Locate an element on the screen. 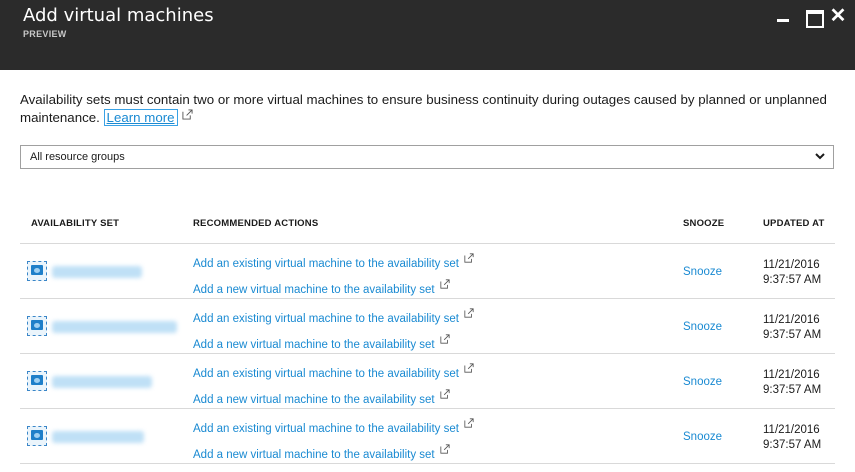 The image size is (855, 472). header-recommended-actions: RECOMMENDED ACTIONS is located at coordinates (256, 223).